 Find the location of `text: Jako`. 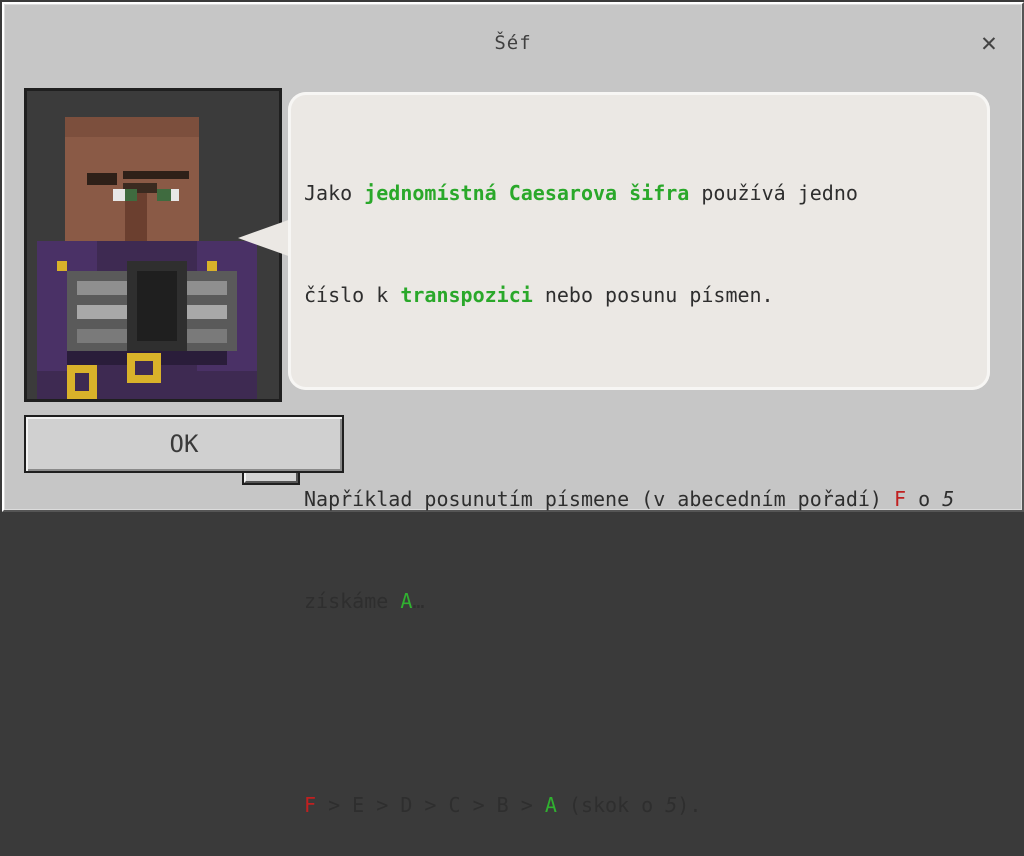

text: Jako is located at coordinates (334, 193).